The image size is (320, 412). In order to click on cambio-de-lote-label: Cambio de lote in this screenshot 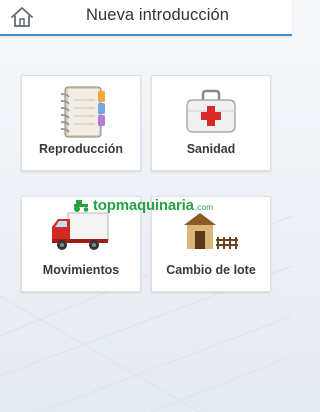, I will do `click(211, 270)`.